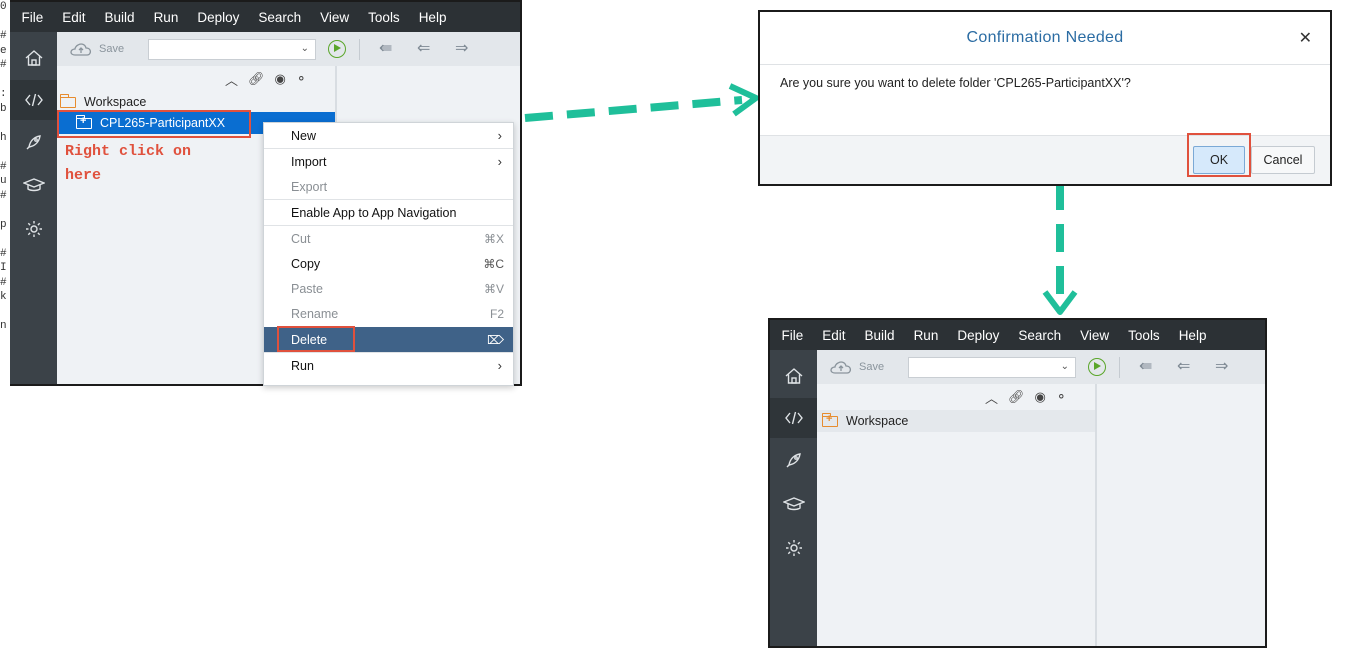 The image size is (1346, 661). What do you see at coordinates (793, 548) in the screenshot?
I see `gear-icon` at bounding box center [793, 548].